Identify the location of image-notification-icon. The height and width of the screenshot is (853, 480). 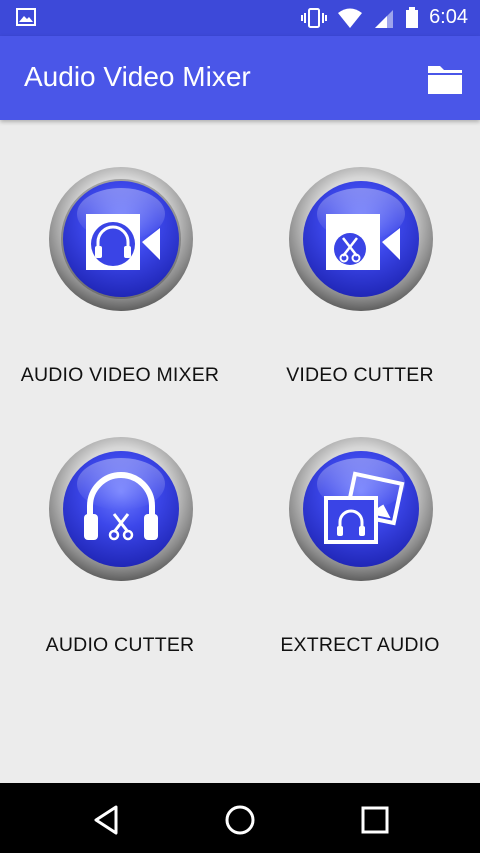
(26, 17).